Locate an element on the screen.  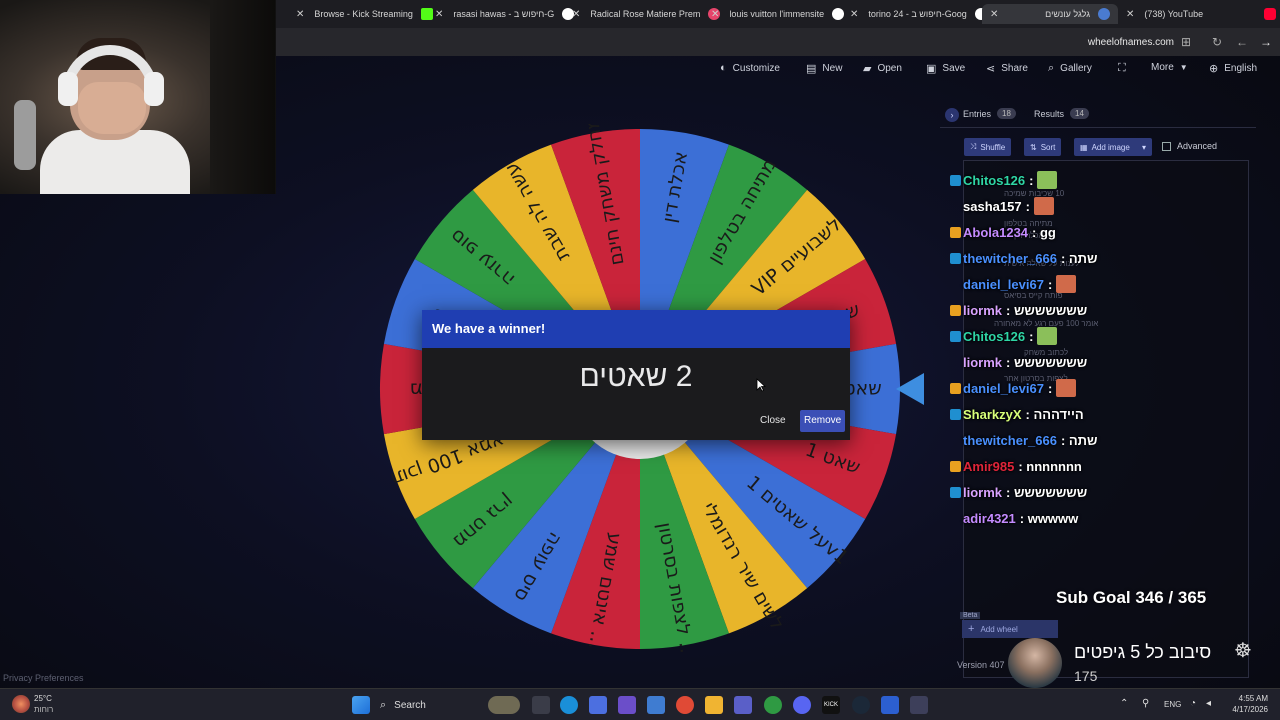
kick-icon: KICK is located at coordinates (831, 705).